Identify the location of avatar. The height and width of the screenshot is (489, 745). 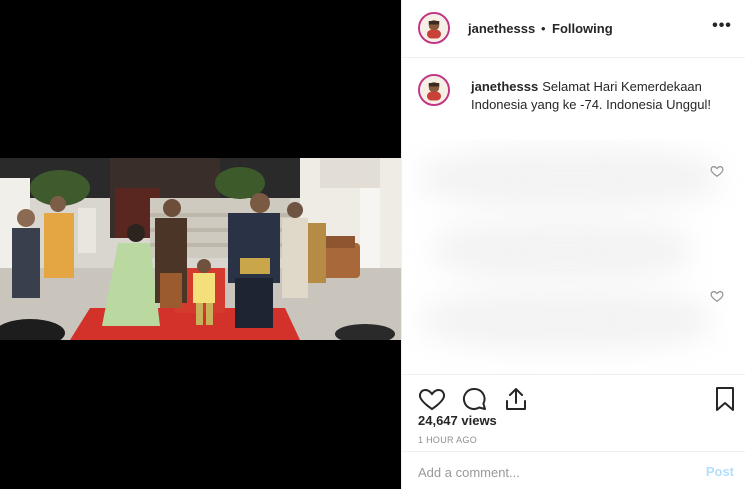
(434, 28).